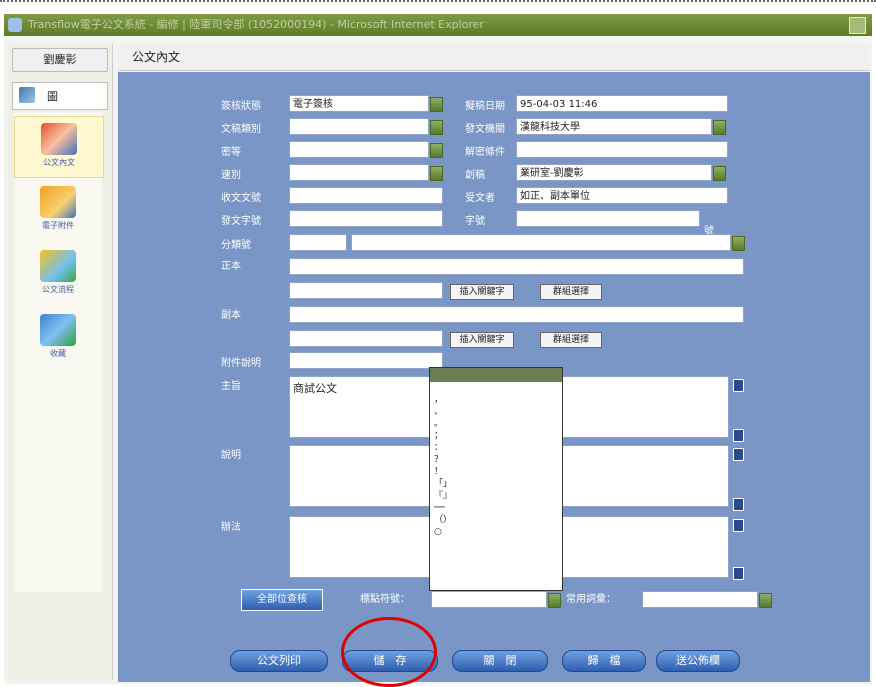 The height and width of the screenshot is (687, 876). Describe the element at coordinates (496, 375) in the screenshot. I see `dropdown-selected-row` at that location.